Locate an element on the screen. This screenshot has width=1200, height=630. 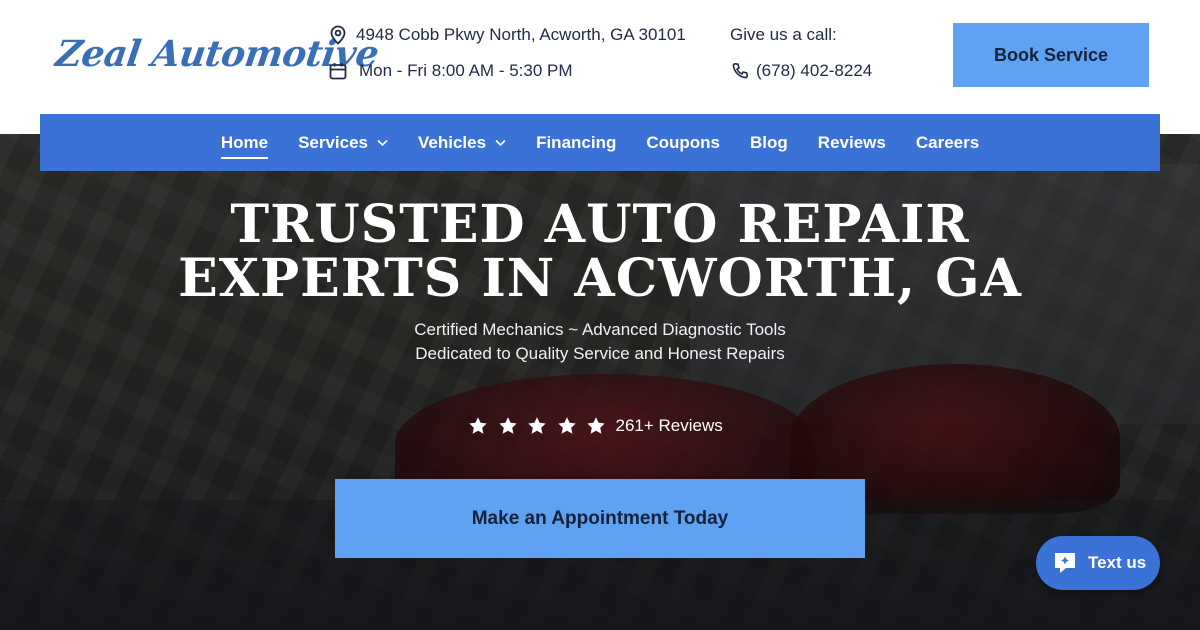
nav-item-label: Blog is located at coordinates (769, 142).